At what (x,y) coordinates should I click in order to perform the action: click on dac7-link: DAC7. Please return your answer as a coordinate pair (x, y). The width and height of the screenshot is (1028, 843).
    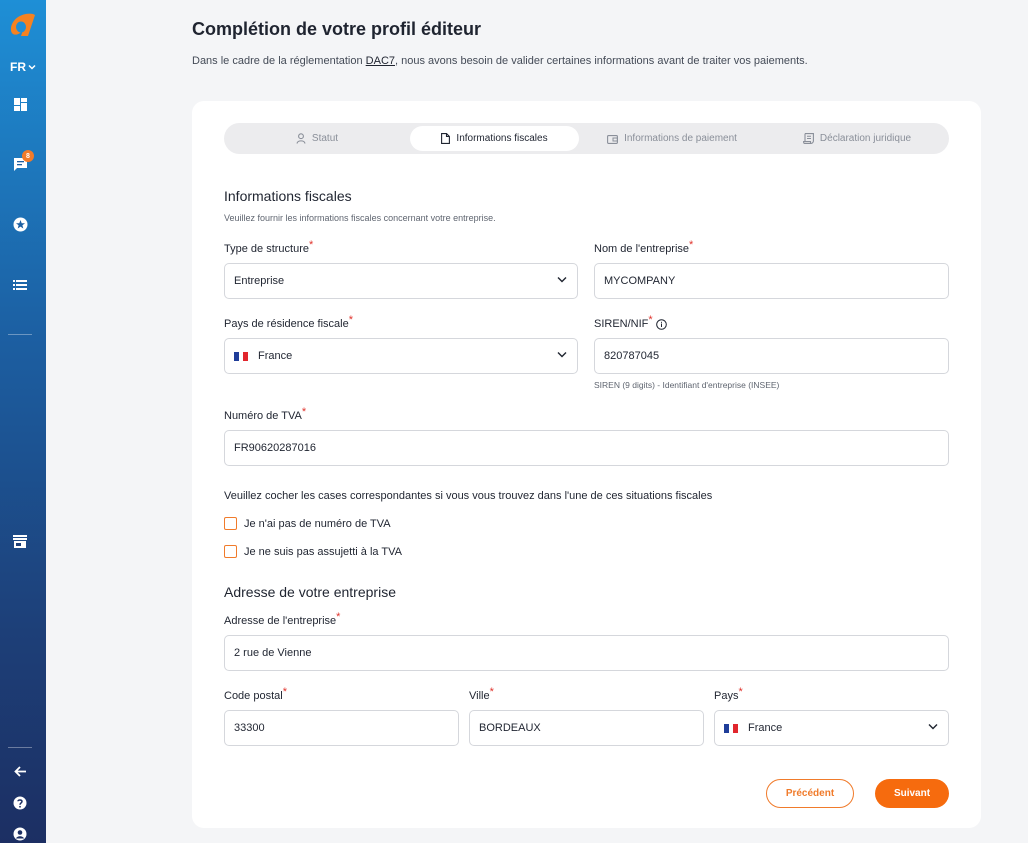
    Looking at the image, I should click on (380, 61).